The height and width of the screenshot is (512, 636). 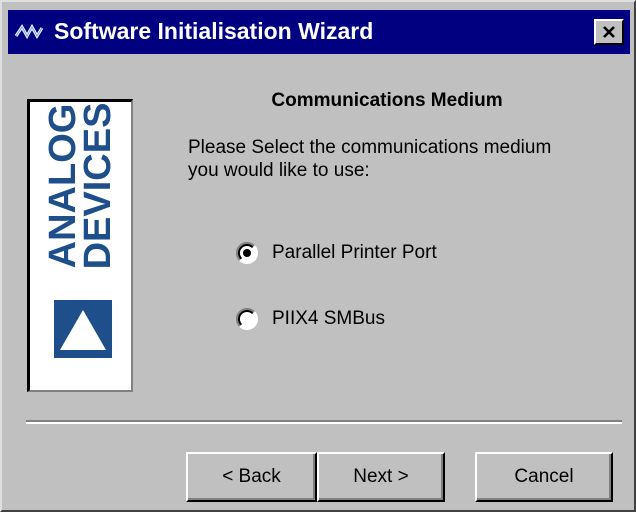 What do you see at coordinates (328, 318) in the screenshot?
I see `option-label: PIIX4 SMBus` at bounding box center [328, 318].